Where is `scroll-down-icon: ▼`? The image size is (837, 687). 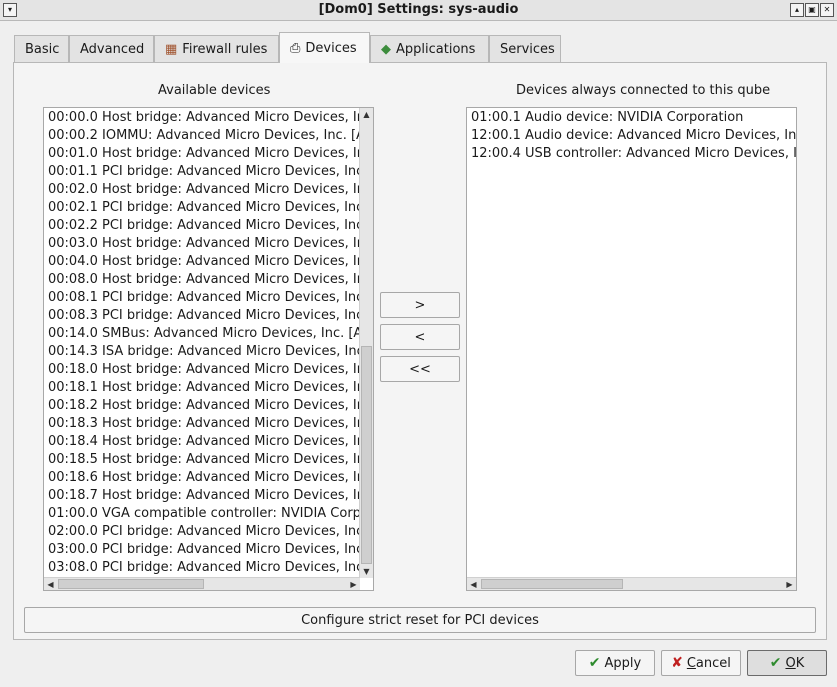 scroll-down-icon: ▼ is located at coordinates (366, 571).